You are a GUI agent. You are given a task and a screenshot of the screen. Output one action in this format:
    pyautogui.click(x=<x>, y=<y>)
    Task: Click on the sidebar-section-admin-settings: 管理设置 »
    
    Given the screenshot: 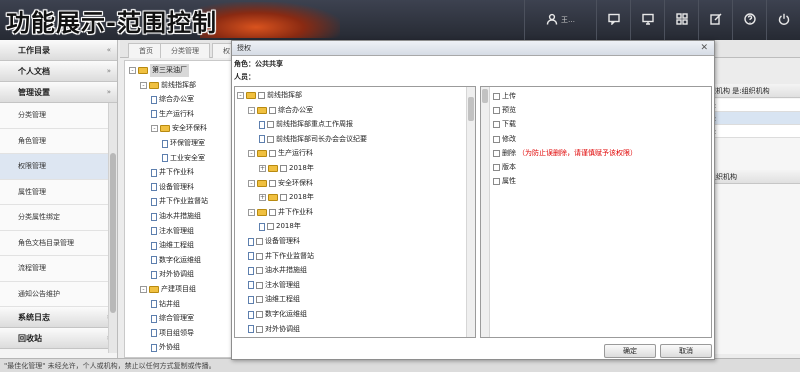 What is the action you would take?
    pyautogui.click(x=58, y=92)
    